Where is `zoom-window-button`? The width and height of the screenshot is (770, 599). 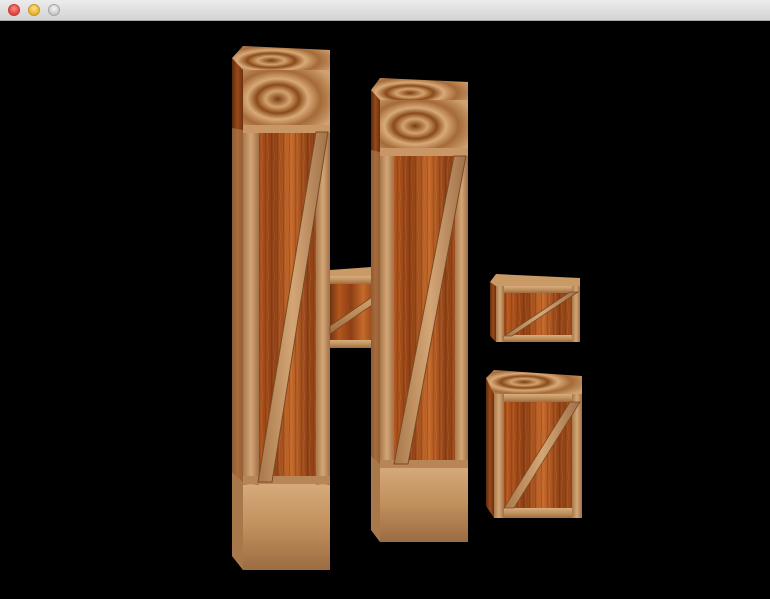
zoom-window-button is located at coordinates (54, 10).